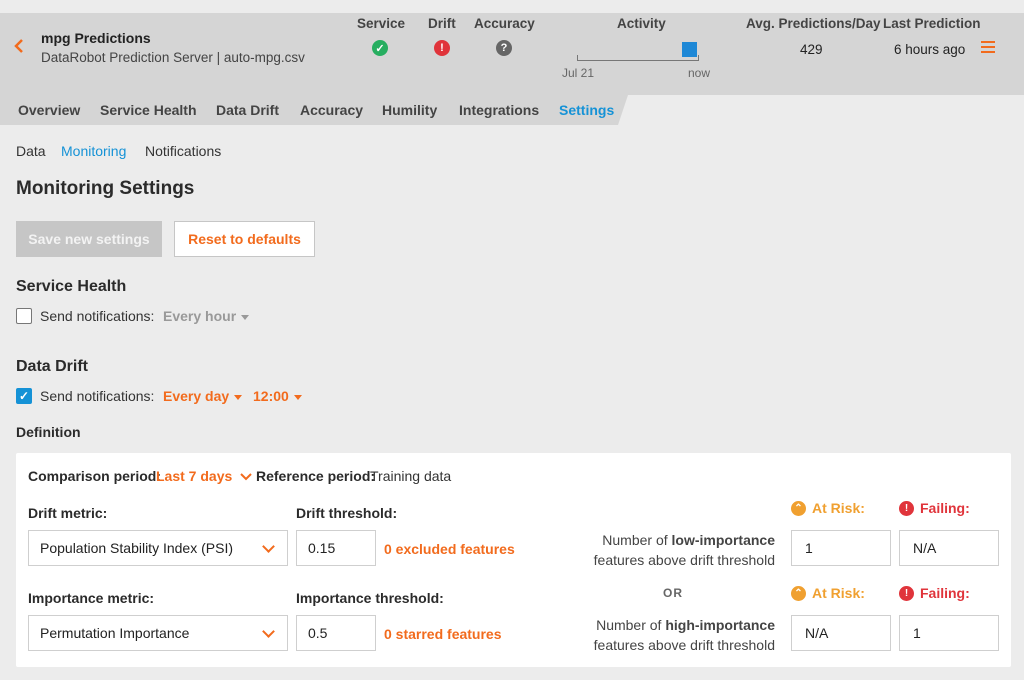 The image size is (1024, 680). What do you see at coordinates (115, 633) in the screenshot?
I see `importance-metric-value: Permutation Importance` at bounding box center [115, 633].